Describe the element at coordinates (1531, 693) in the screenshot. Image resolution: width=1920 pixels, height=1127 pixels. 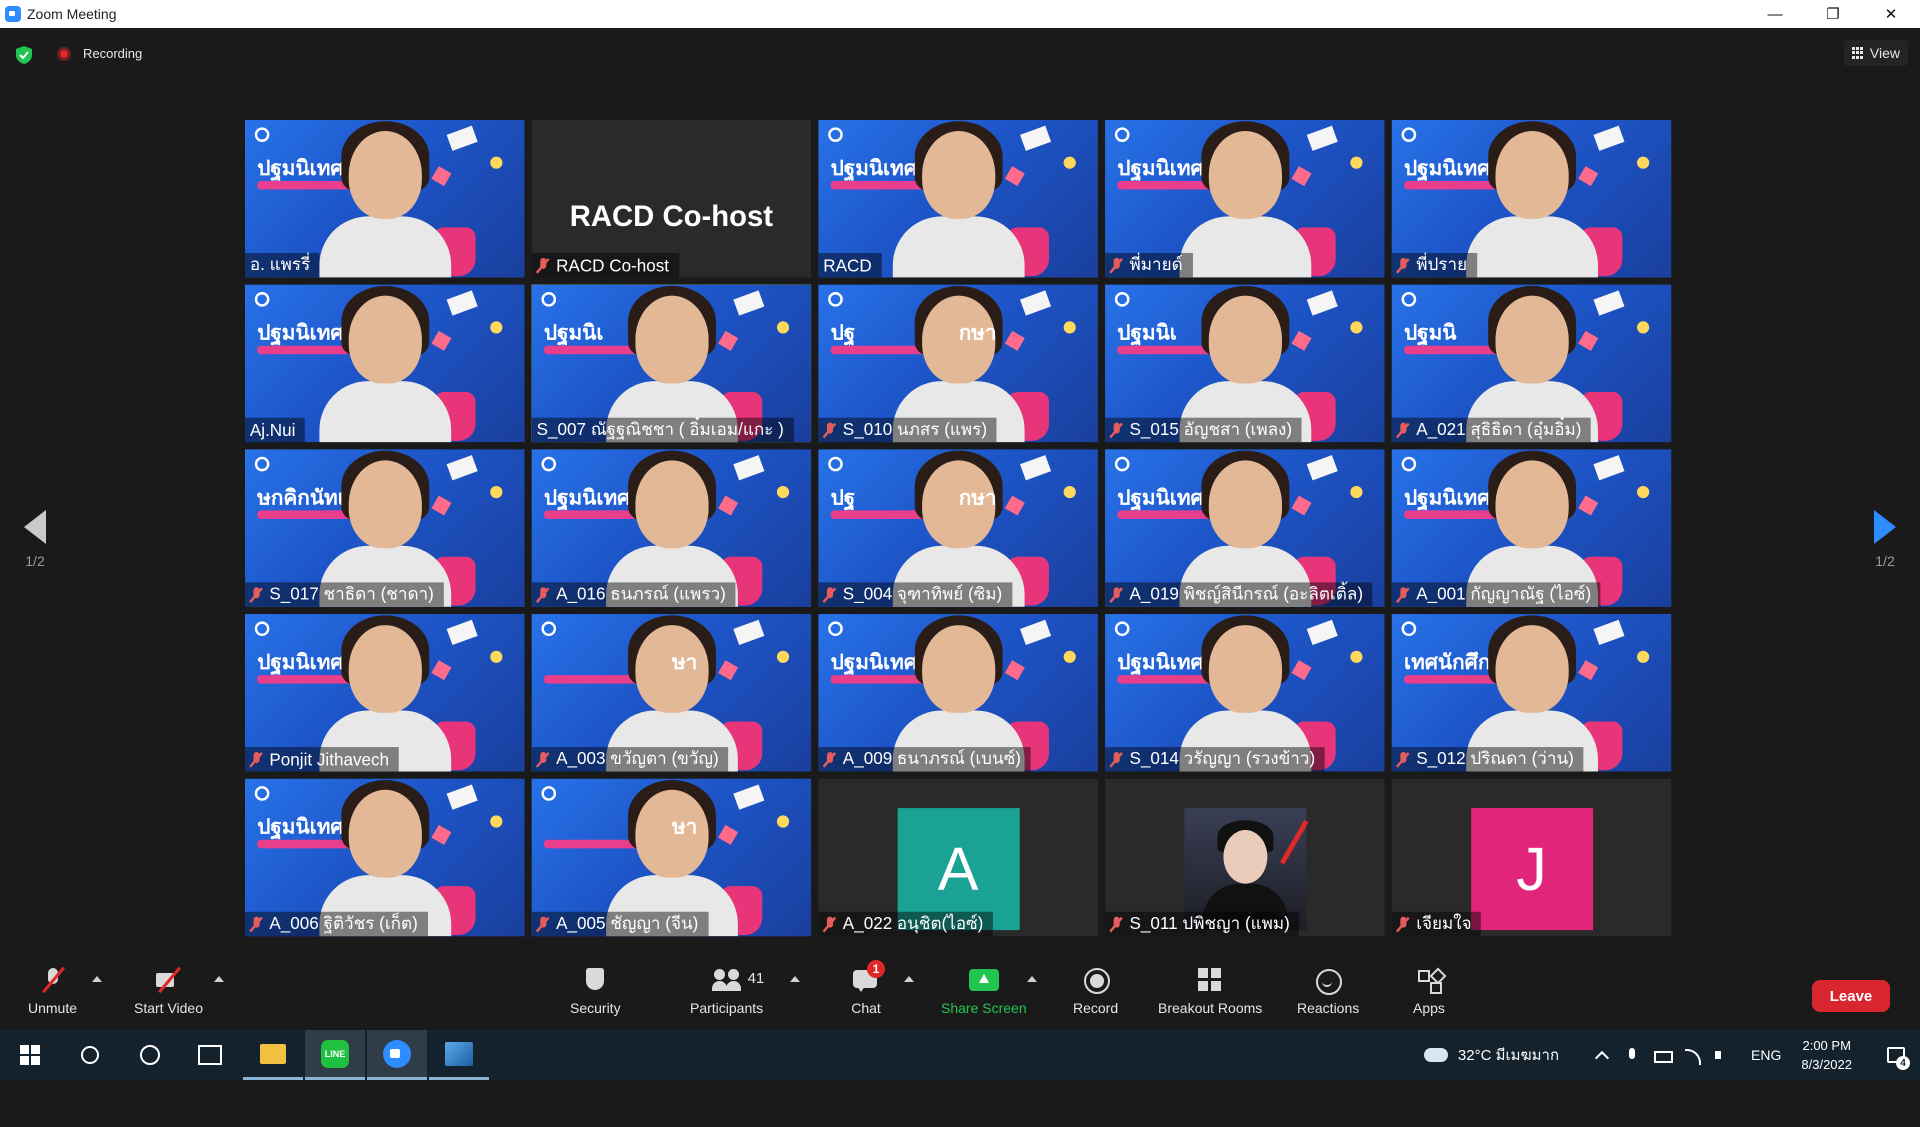
I see `participant-tile: เทศนักศึกษา S_012 ปริณดา (ว่าน)` at that location.